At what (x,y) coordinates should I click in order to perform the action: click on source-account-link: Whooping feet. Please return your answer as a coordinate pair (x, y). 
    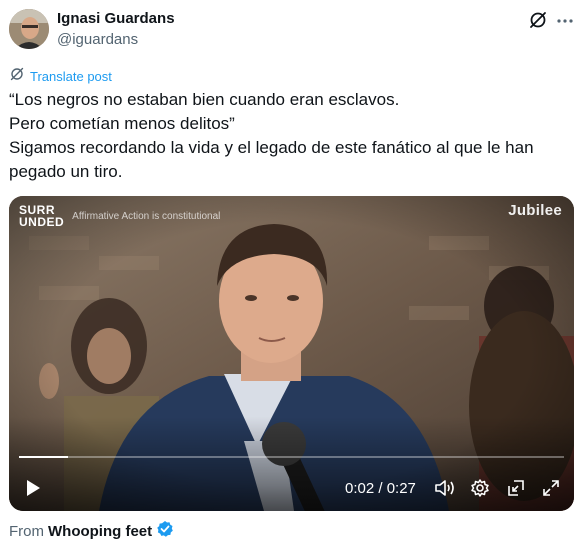
    Looking at the image, I should click on (100, 531).